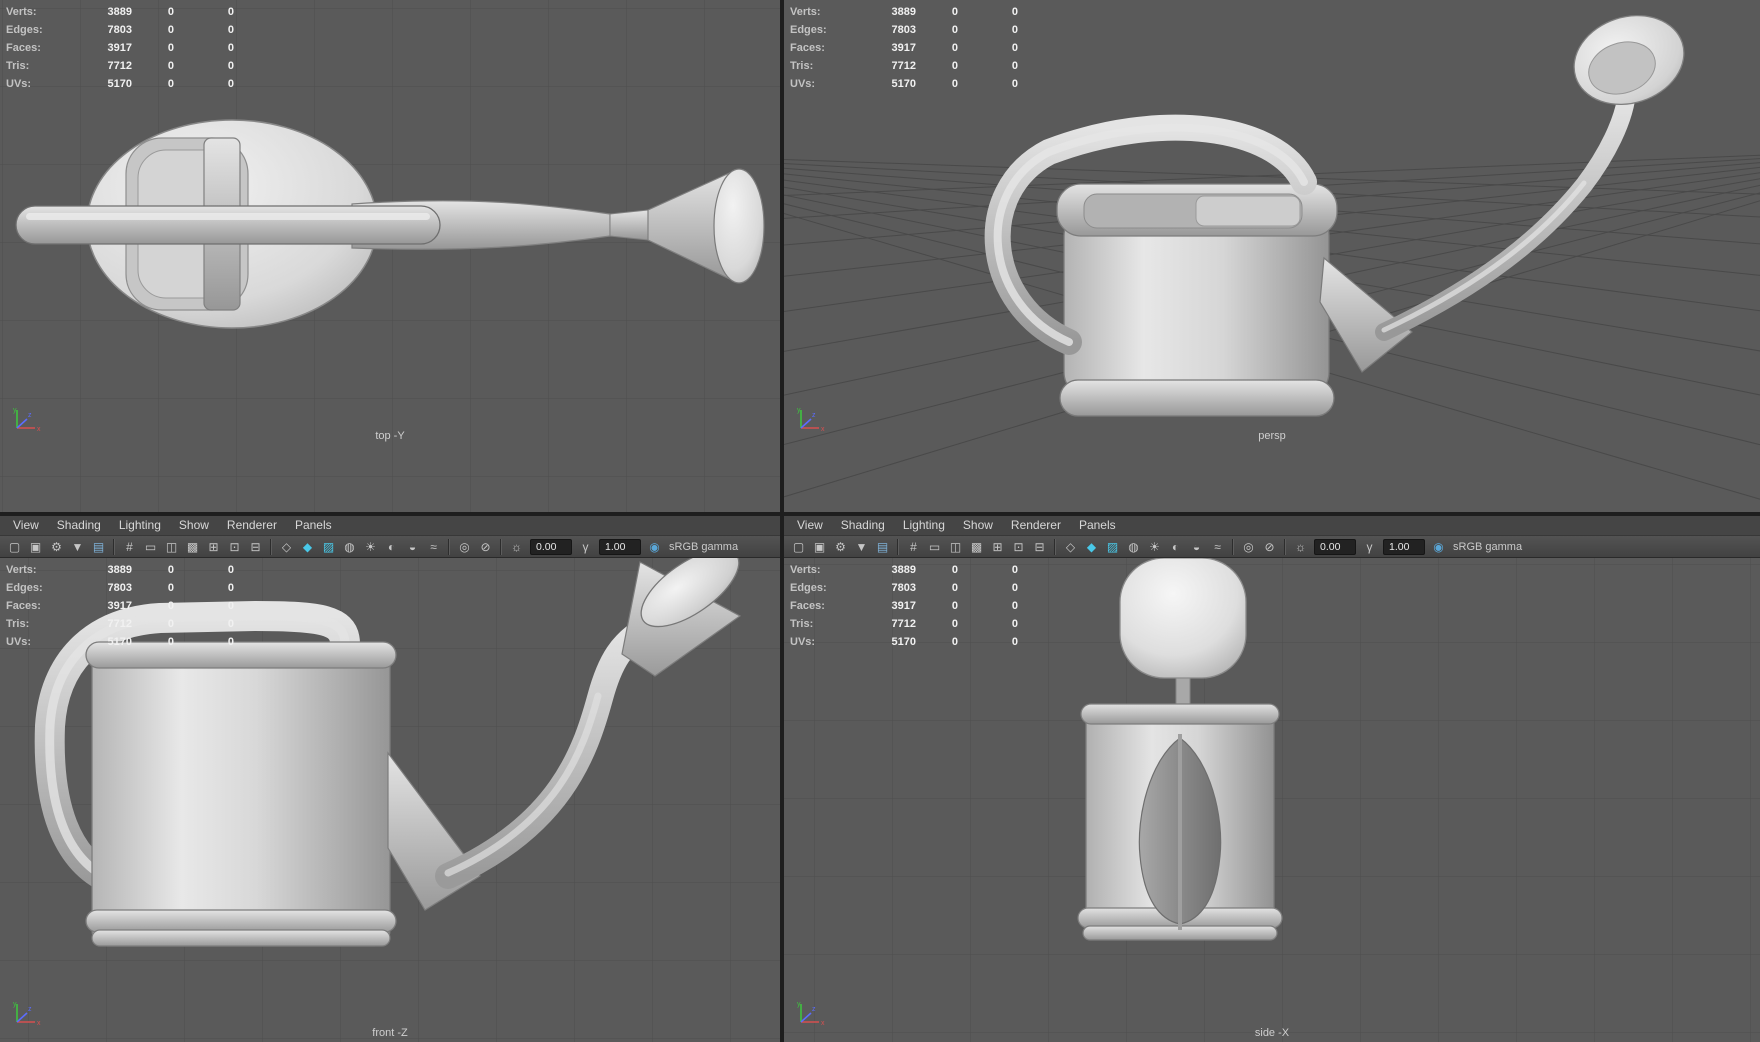  Describe the element at coordinates (120, 624) in the screenshot. I see `hud-row: Tris: 7712 0 0` at that location.